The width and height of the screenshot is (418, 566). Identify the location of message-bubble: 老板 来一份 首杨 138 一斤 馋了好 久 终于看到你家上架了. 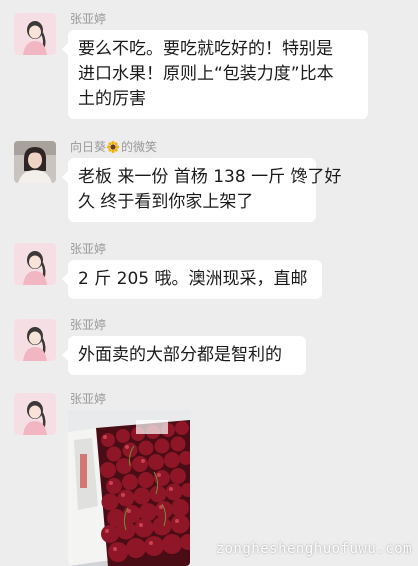
(202, 190).